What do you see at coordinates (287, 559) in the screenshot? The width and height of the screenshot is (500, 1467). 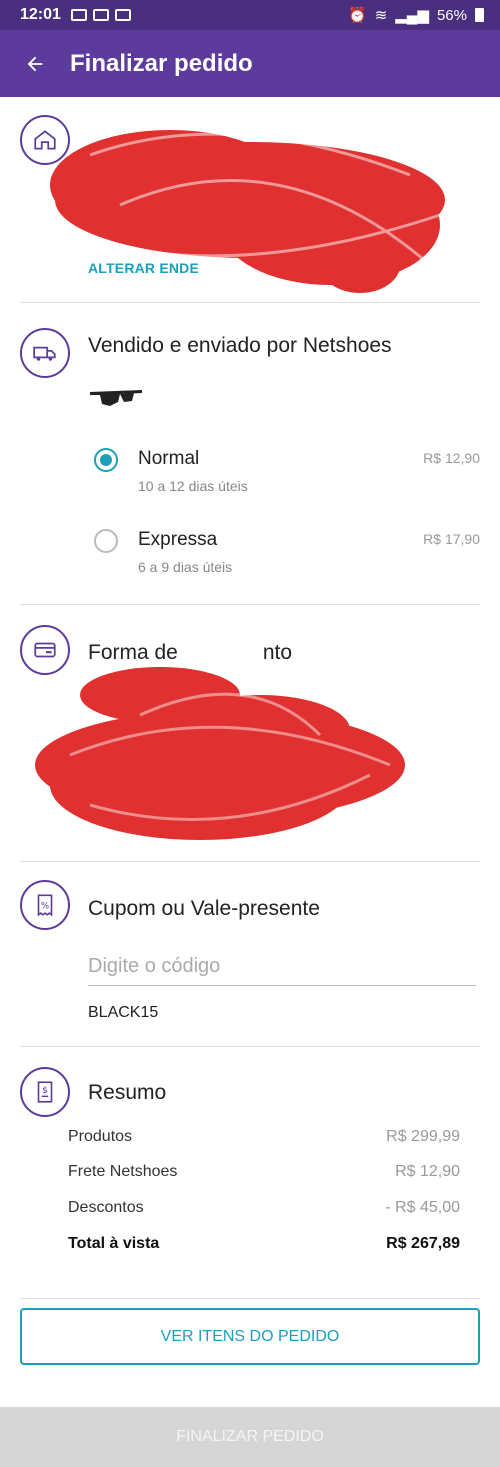 I see `shipping-option-expressa: Expressa 6 a 9 dias úteis R$ 17,90` at bounding box center [287, 559].